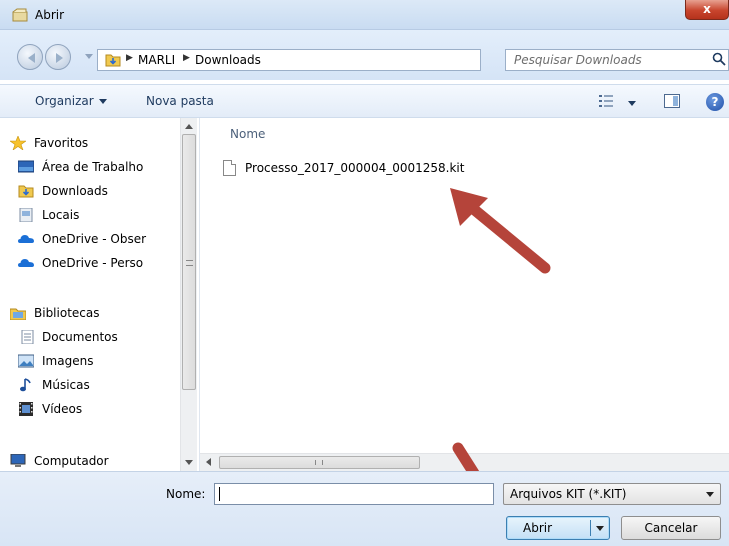  I want to click on sidebar-item-label: Vídeos, so click(62, 409).